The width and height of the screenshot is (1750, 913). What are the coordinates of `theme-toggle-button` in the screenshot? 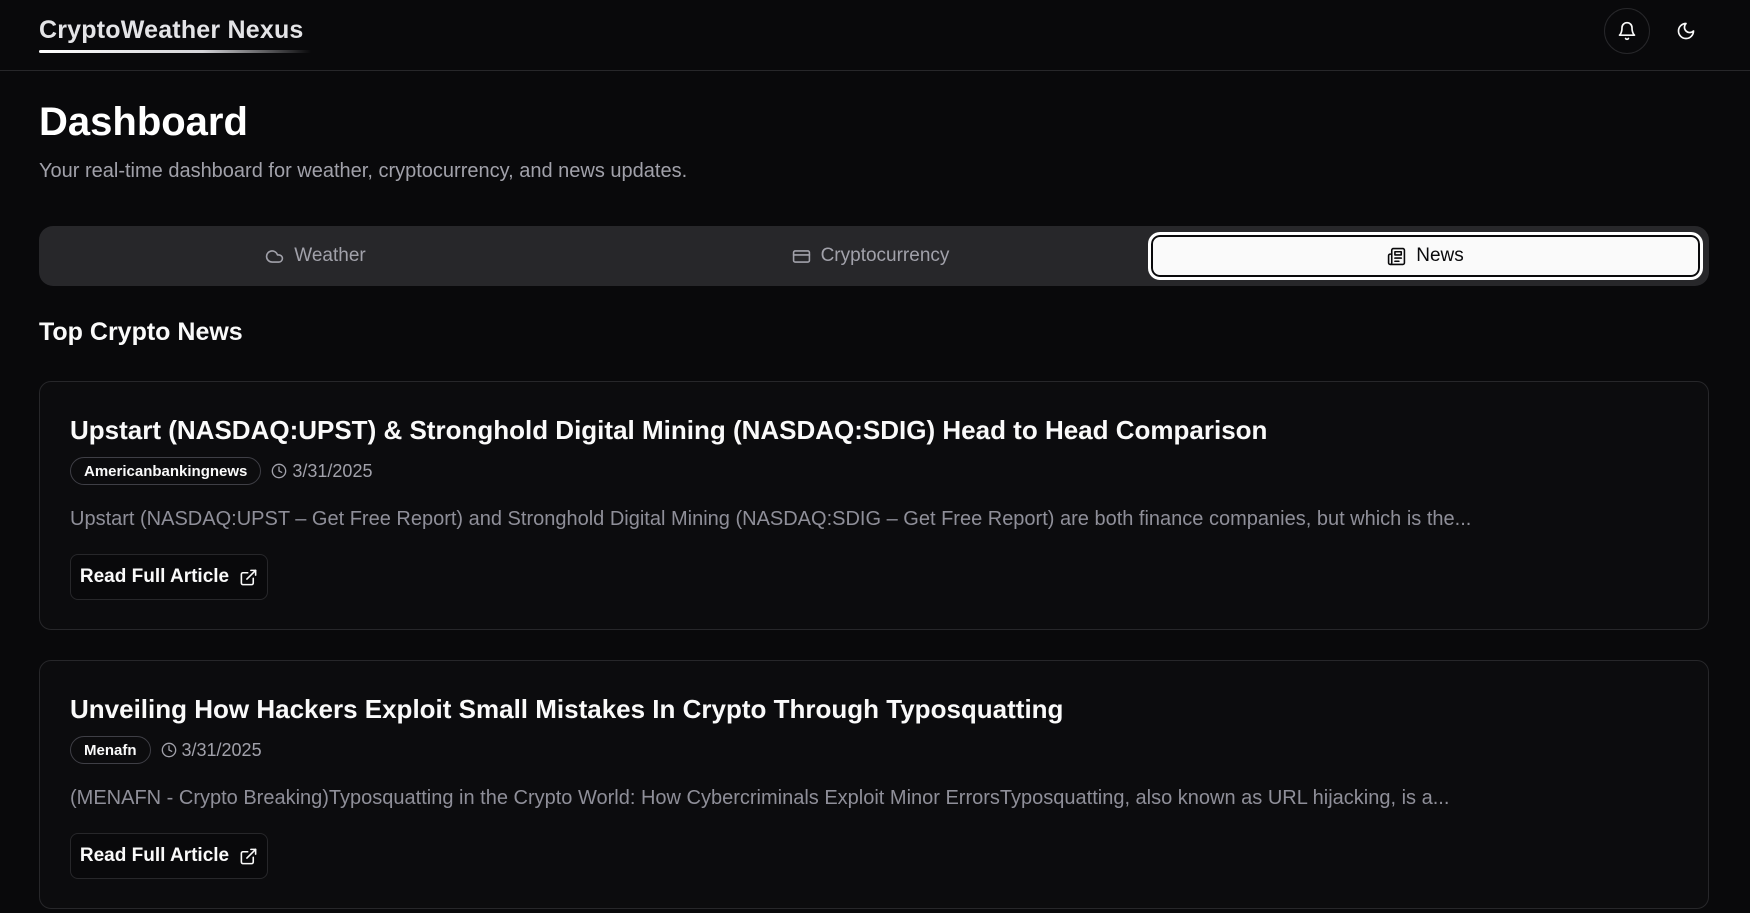 It's located at (1686, 31).